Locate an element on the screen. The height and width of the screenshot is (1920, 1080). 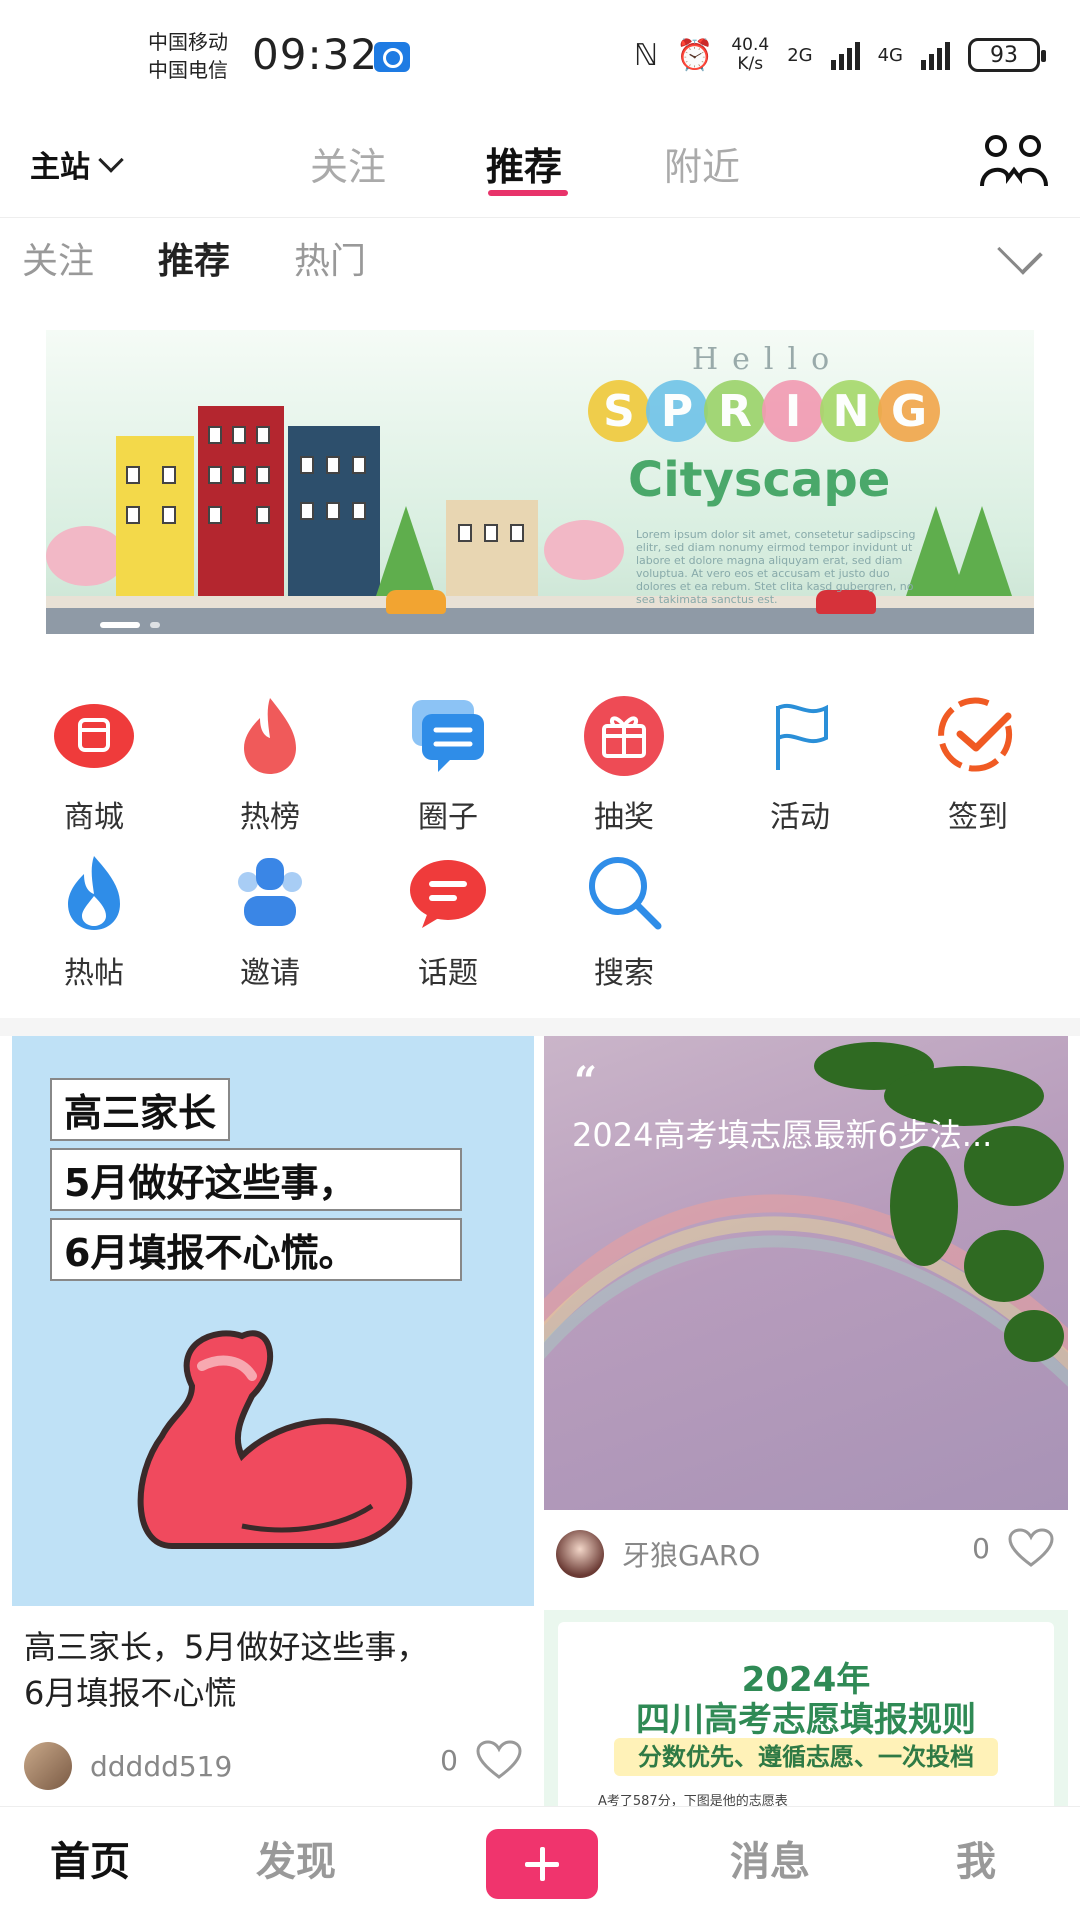
menu-label: 邀请 is located at coordinates (270, 973).